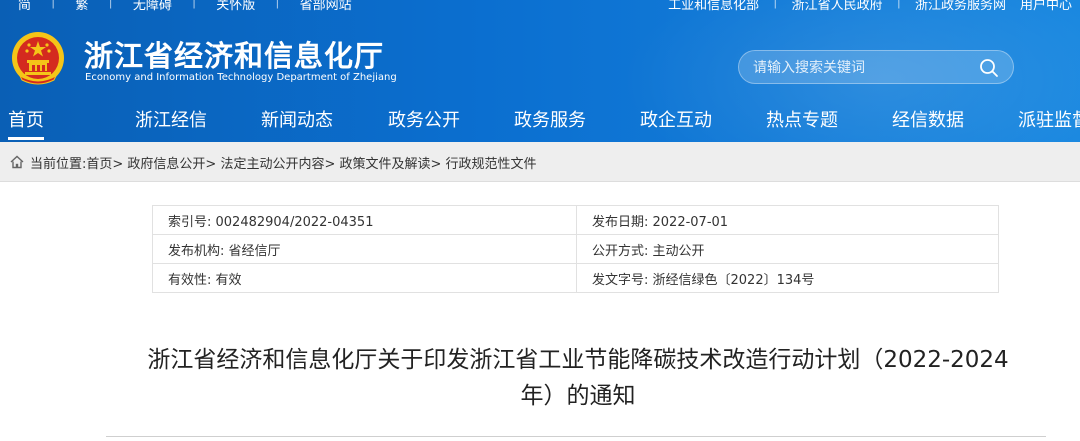 Image resolution: width=1080 pixels, height=441 pixels. What do you see at coordinates (171, 121) in the screenshot?
I see `nav-zhejiang-jingxin: 浙江经信` at bounding box center [171, 121].